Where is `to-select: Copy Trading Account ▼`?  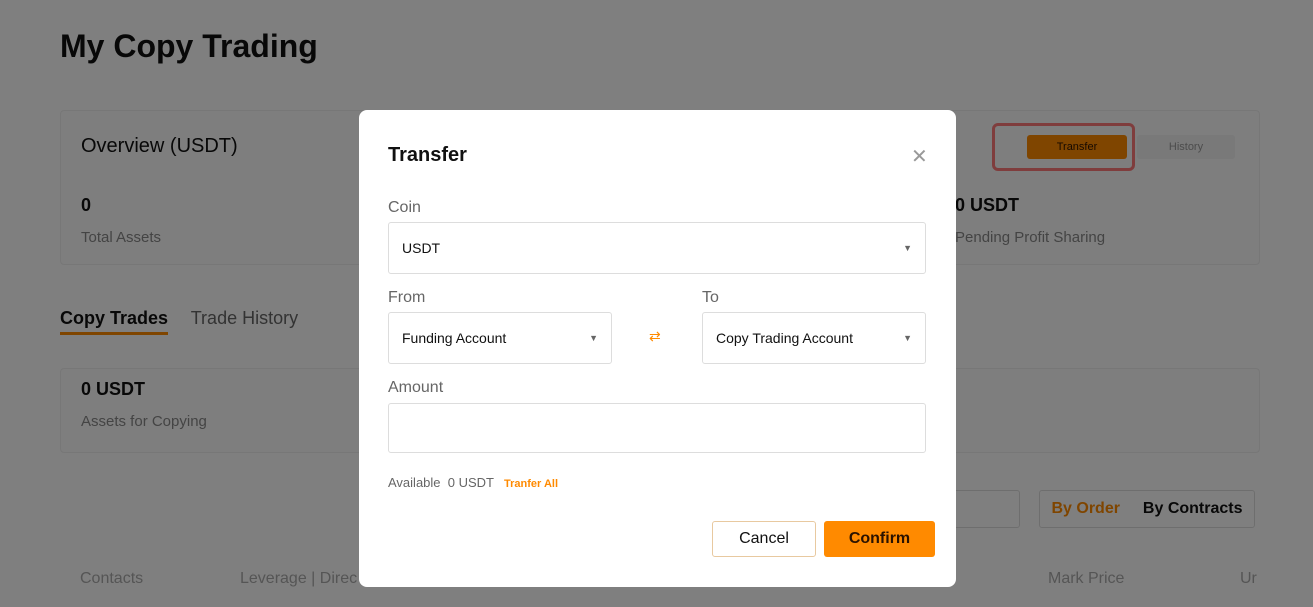
to-select: Copy Trading Account ▼ is located at coordinates (814, 338).